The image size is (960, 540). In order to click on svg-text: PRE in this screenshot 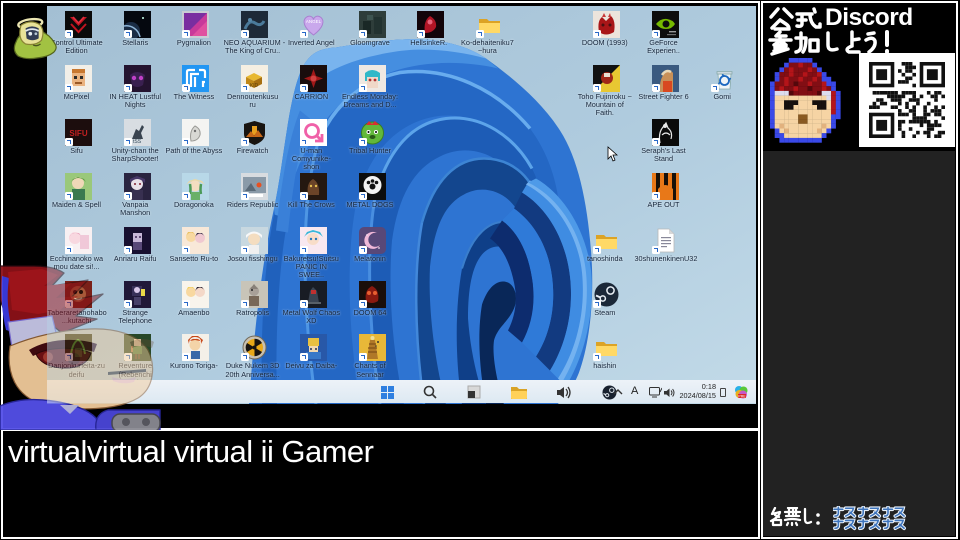, I will do `click(742, 396)`.